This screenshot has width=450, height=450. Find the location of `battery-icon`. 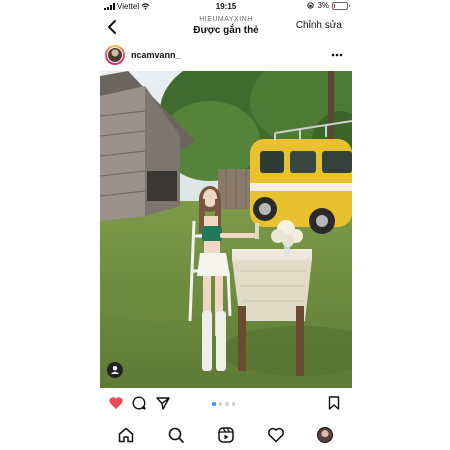

battery-icon is located at coordinates (341, 5).